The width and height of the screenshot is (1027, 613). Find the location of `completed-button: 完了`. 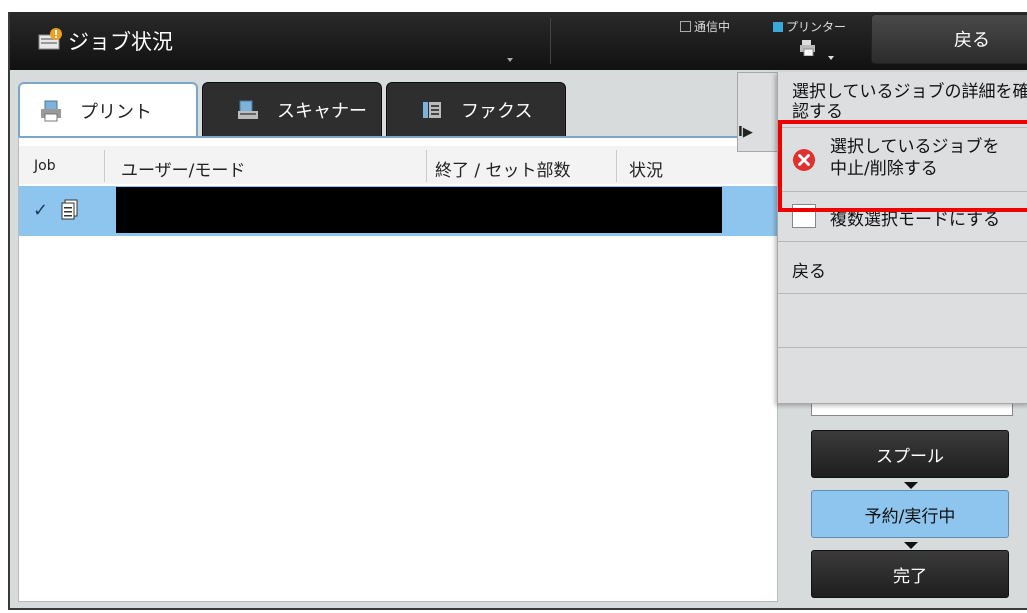

completed-button: 完了 is located at coordinates (910, 574).